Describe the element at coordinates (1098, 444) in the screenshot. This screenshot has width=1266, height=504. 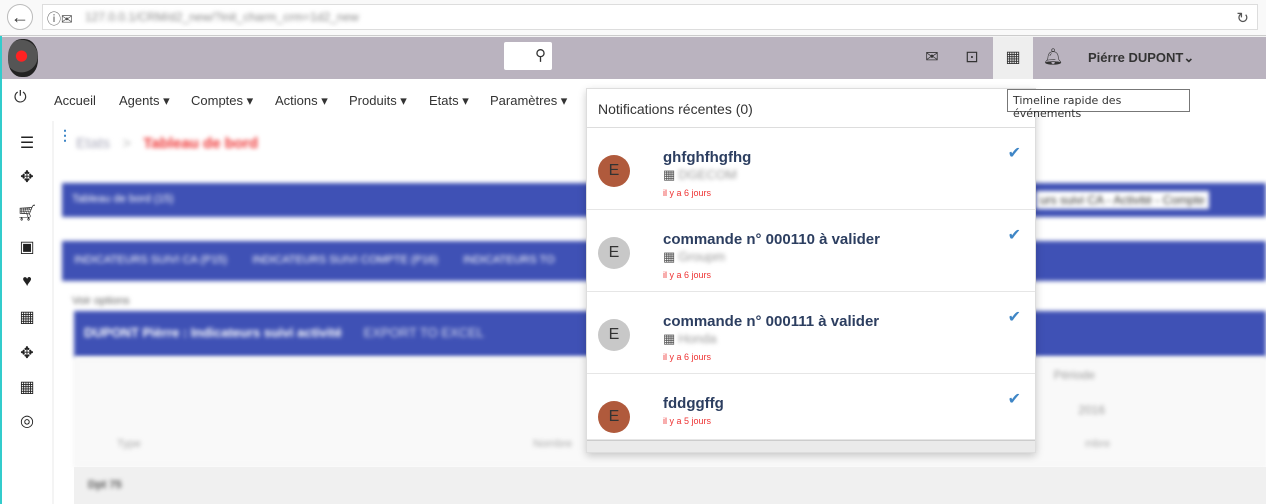
I see `col-nombre-2: mbre` at that location.